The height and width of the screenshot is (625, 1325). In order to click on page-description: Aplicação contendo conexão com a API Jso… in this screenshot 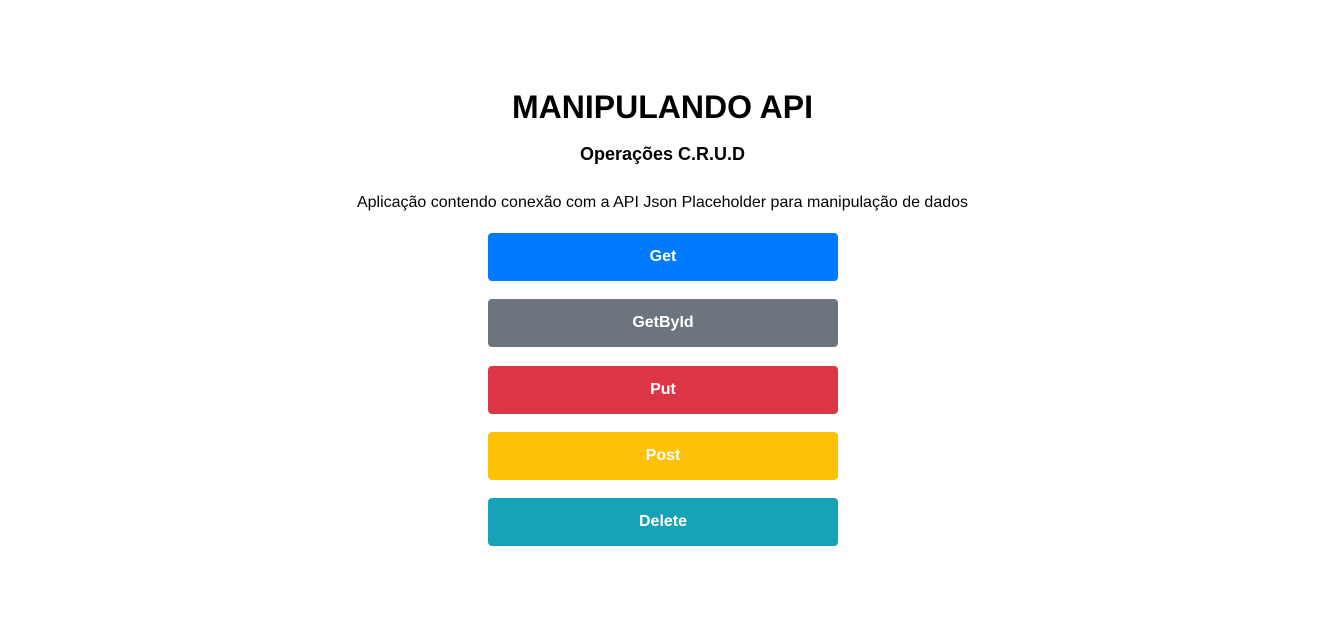, I will do `click(662, 202)`.